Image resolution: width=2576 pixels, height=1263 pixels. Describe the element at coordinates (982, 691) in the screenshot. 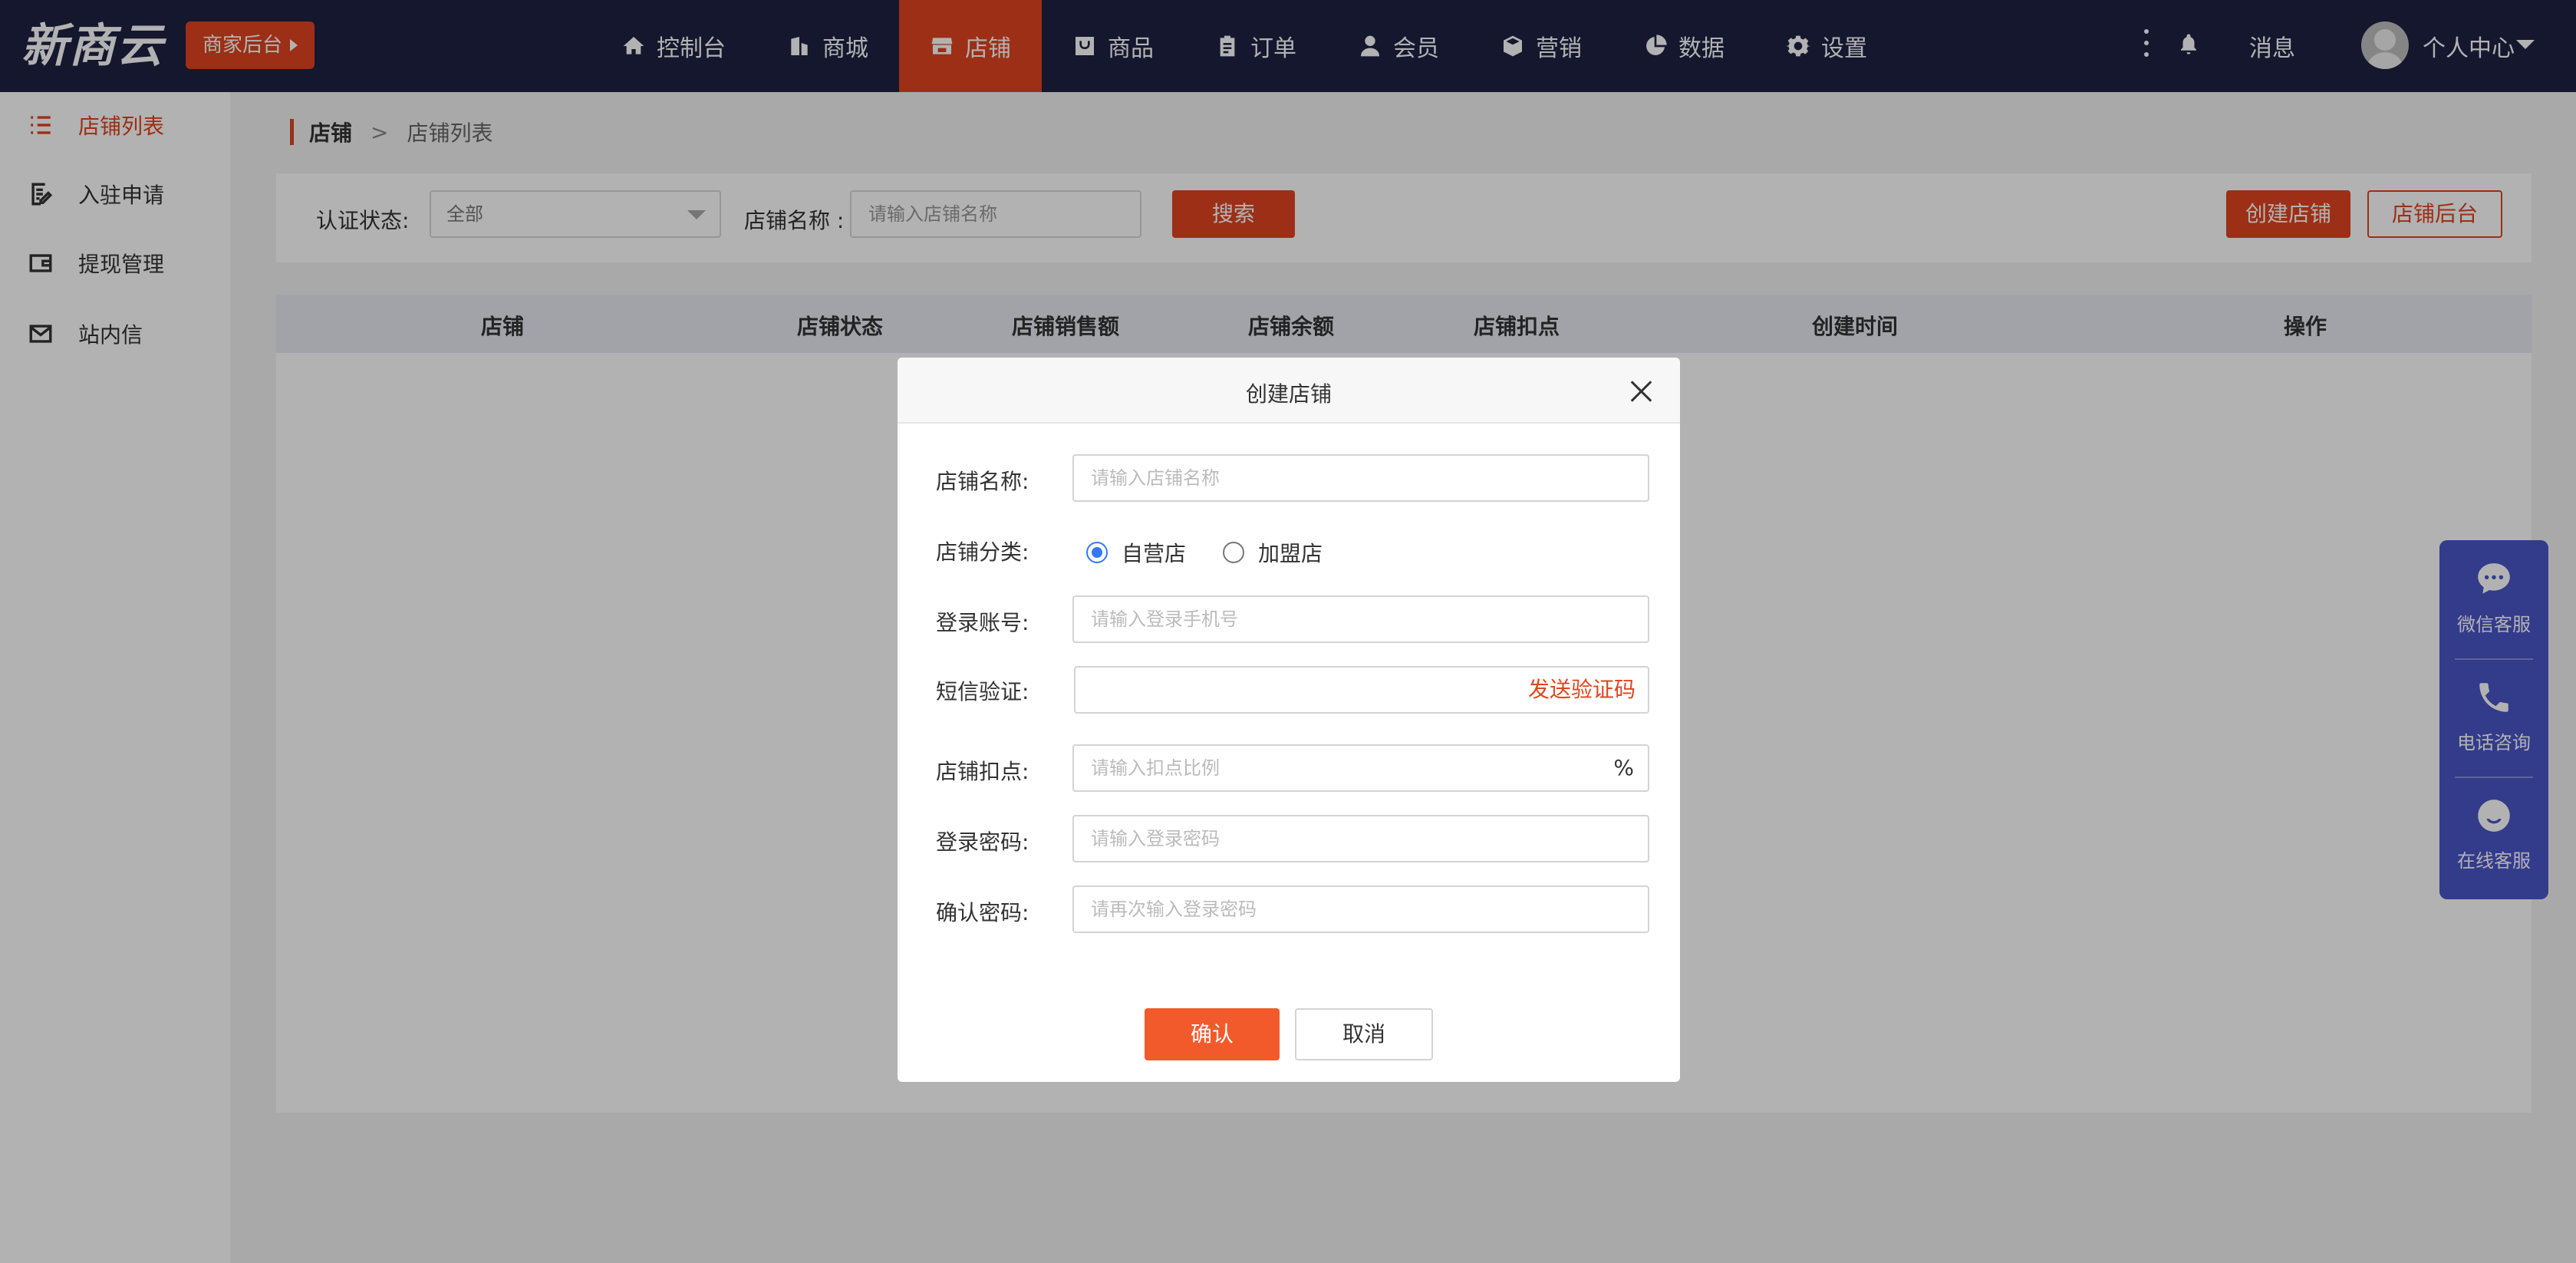

I see `sms-label: 短信验证:` at that location.